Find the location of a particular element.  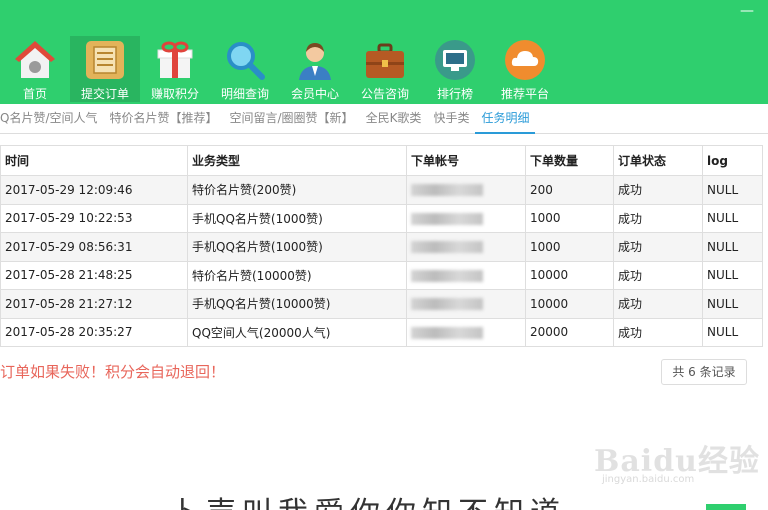

col-header-account: 下单帐号 is located at coordinates (466, 160).